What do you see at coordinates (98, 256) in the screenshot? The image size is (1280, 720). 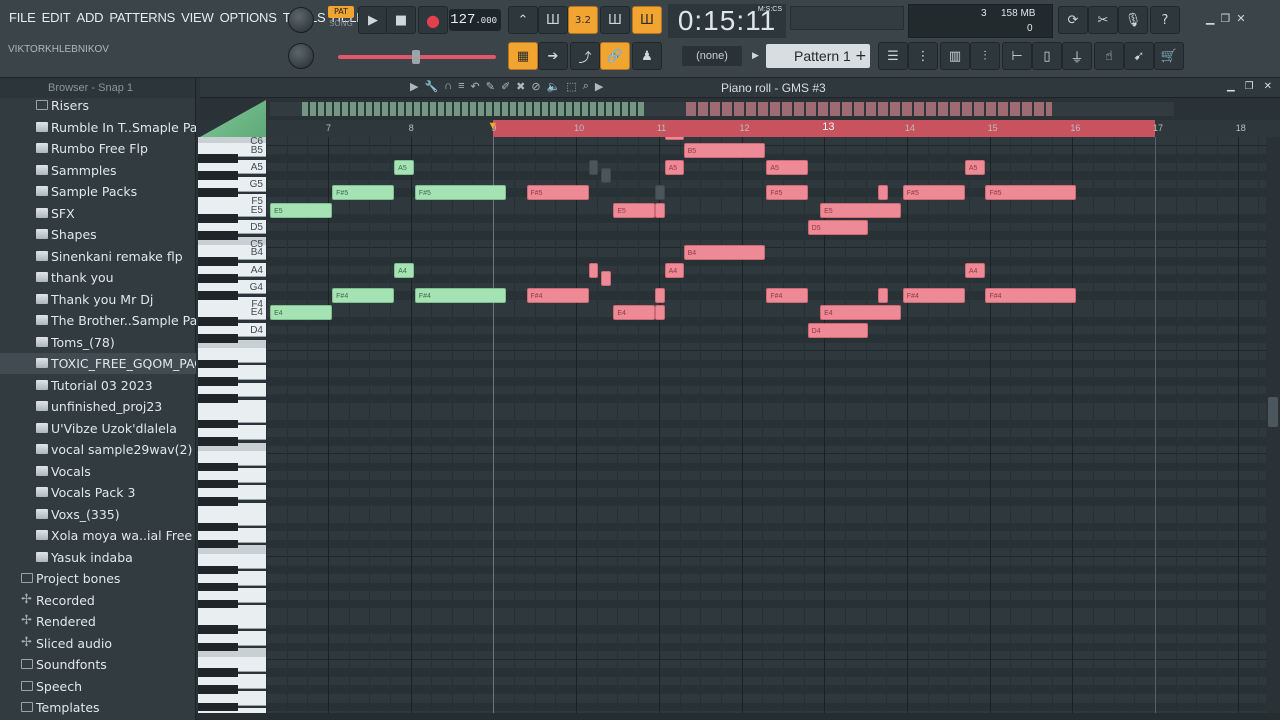 I see `browser-item: Sinenkani remake flp` at bounding box center [98, 256].